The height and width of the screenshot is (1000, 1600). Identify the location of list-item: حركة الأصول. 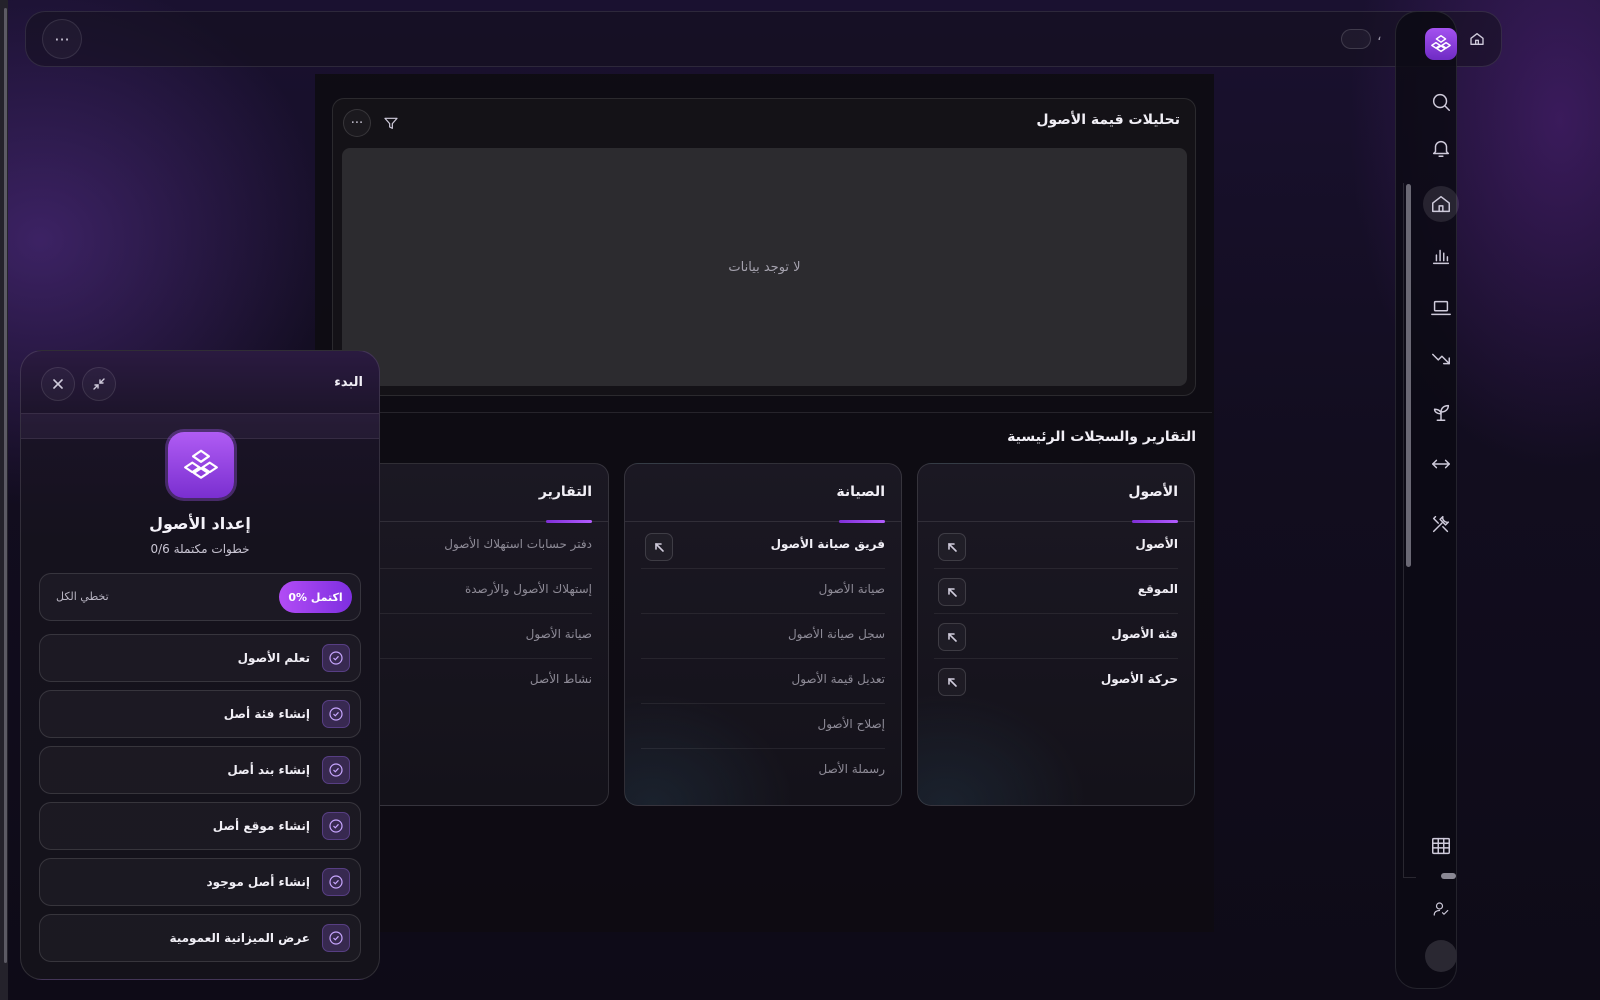
(1056, 681).